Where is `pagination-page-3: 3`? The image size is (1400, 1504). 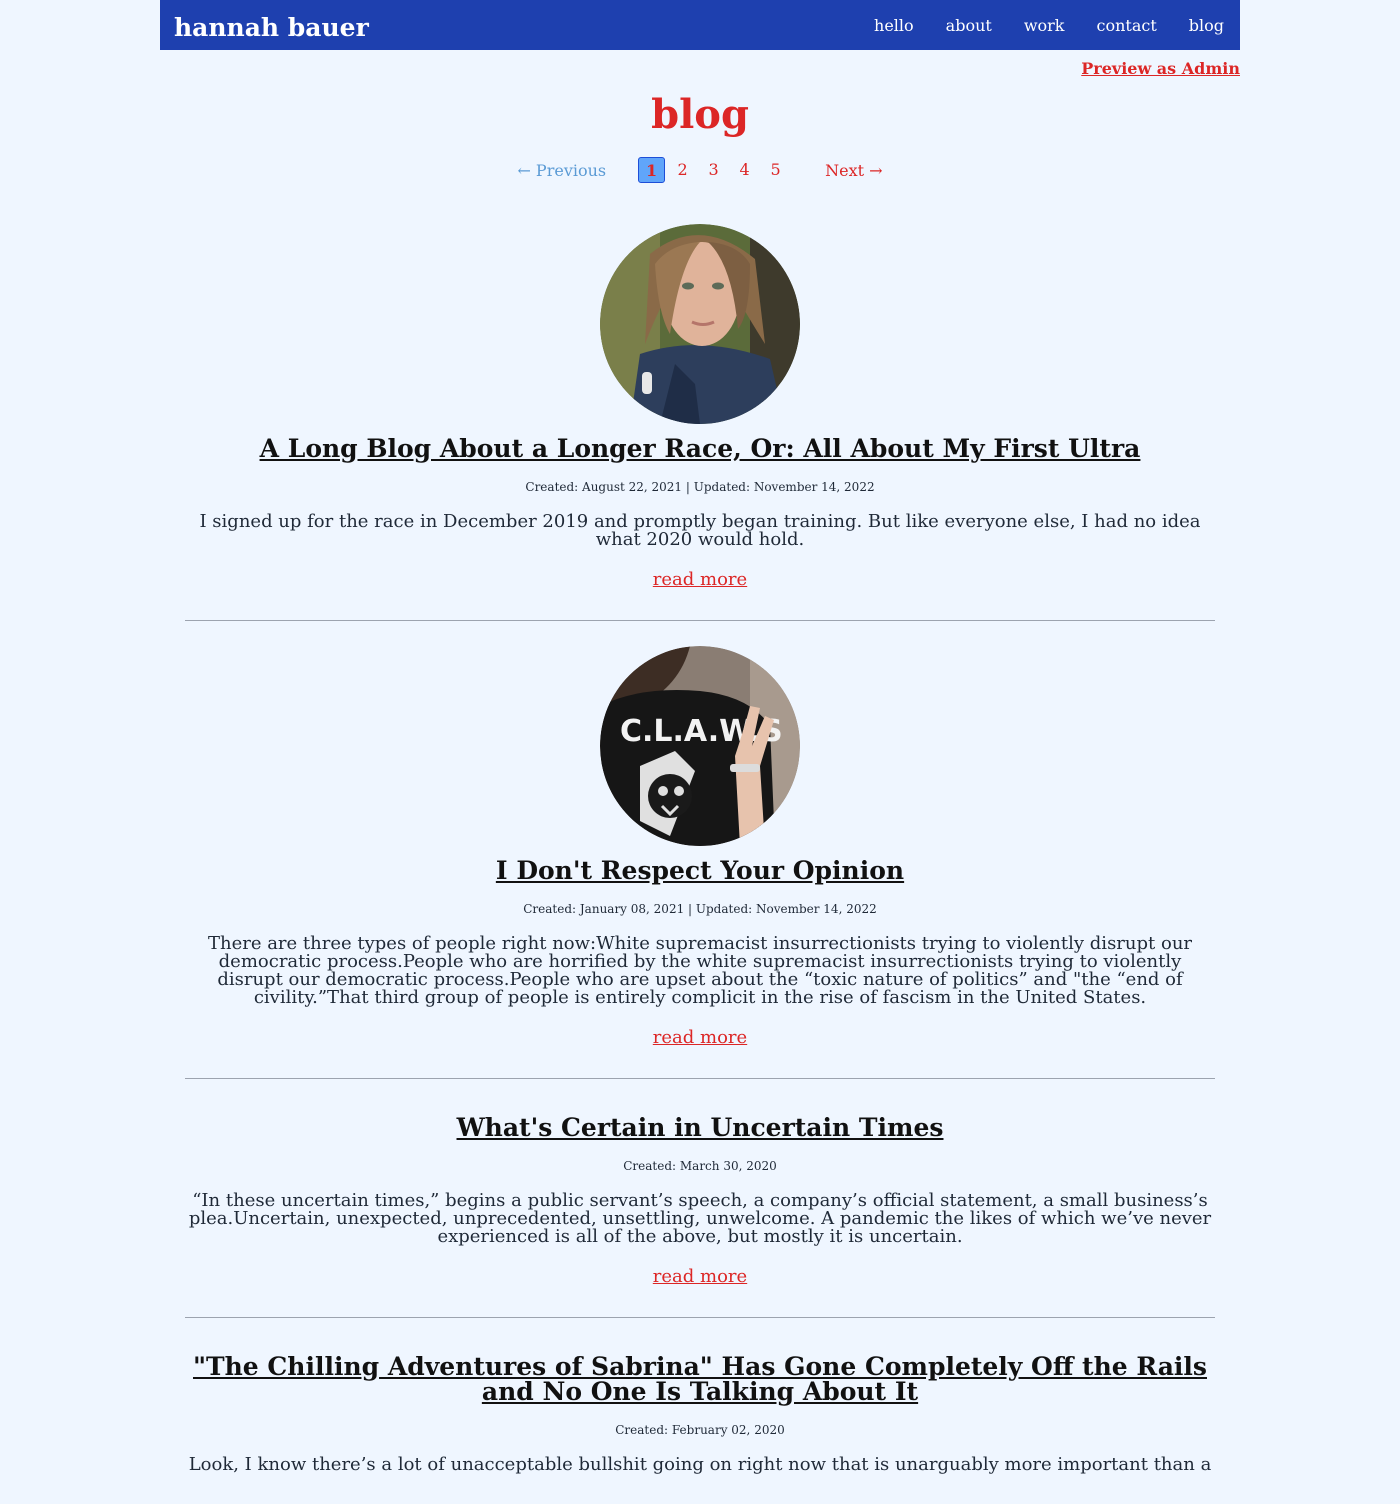 pagination-page-3: 3 is located at coordinates (713, 170).